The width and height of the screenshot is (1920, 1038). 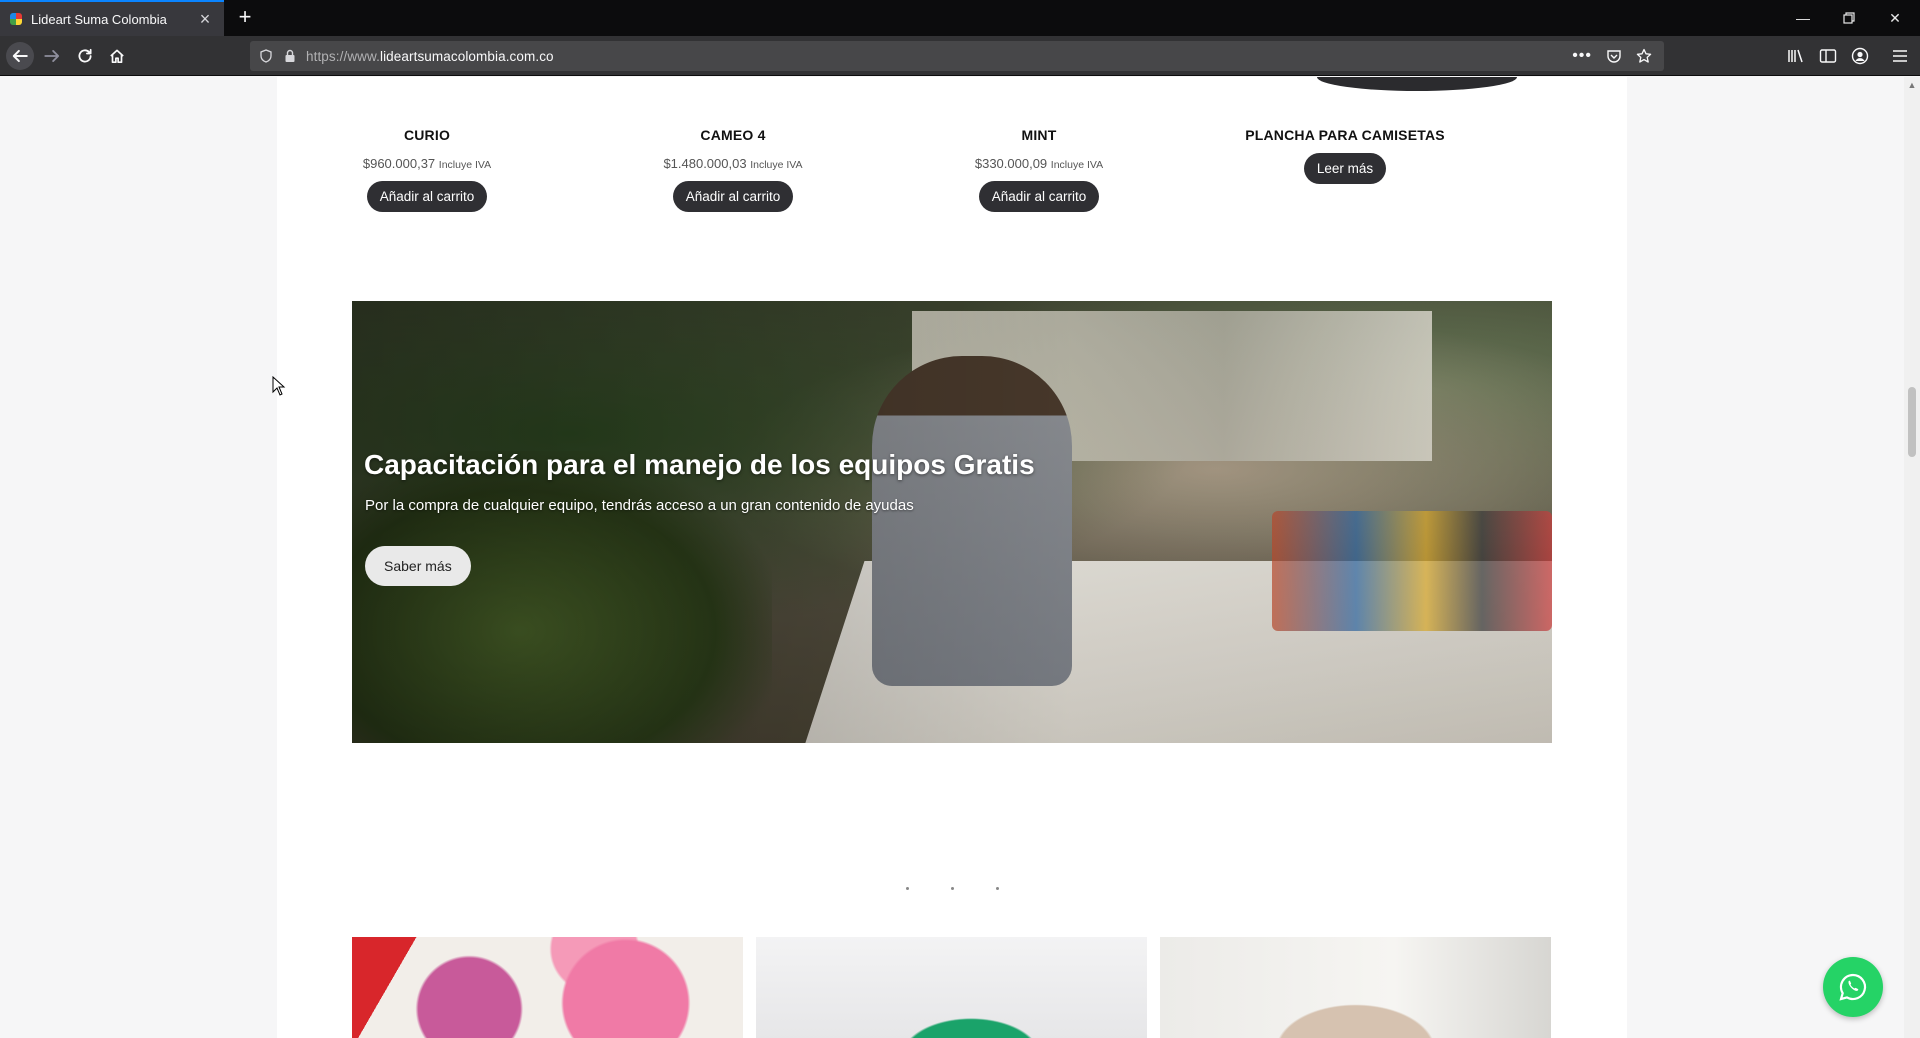 I want to click on product-price: $960.000,37 Incluye IVA, so click(x=427, y=163).